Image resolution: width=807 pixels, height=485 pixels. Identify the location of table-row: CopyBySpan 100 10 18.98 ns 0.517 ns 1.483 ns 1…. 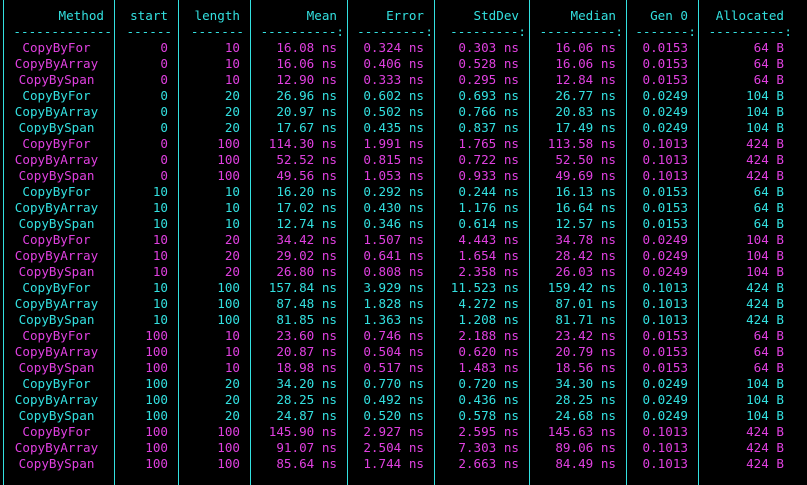
(403, 368).